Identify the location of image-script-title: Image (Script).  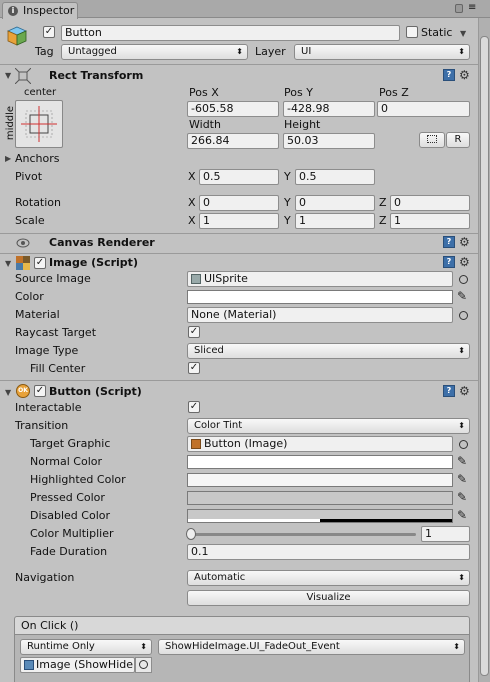
(93, 262).